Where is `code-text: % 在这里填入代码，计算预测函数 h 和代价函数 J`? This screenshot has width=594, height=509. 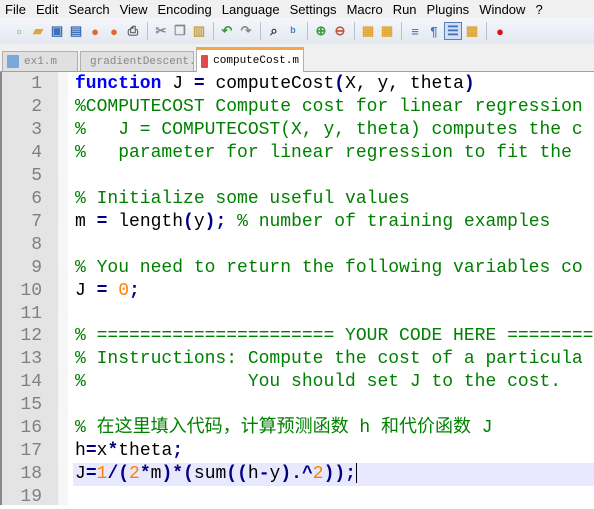
code-text: % 在这里填入代码，计算预测函数 h 和代价函数 J is located at coordinates (333, 428).